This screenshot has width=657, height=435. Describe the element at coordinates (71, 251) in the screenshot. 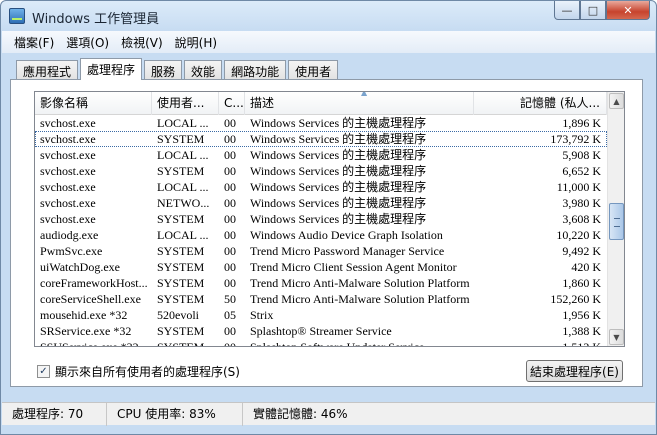

I see `row-image-name: PwmSvc.exe` at that location.